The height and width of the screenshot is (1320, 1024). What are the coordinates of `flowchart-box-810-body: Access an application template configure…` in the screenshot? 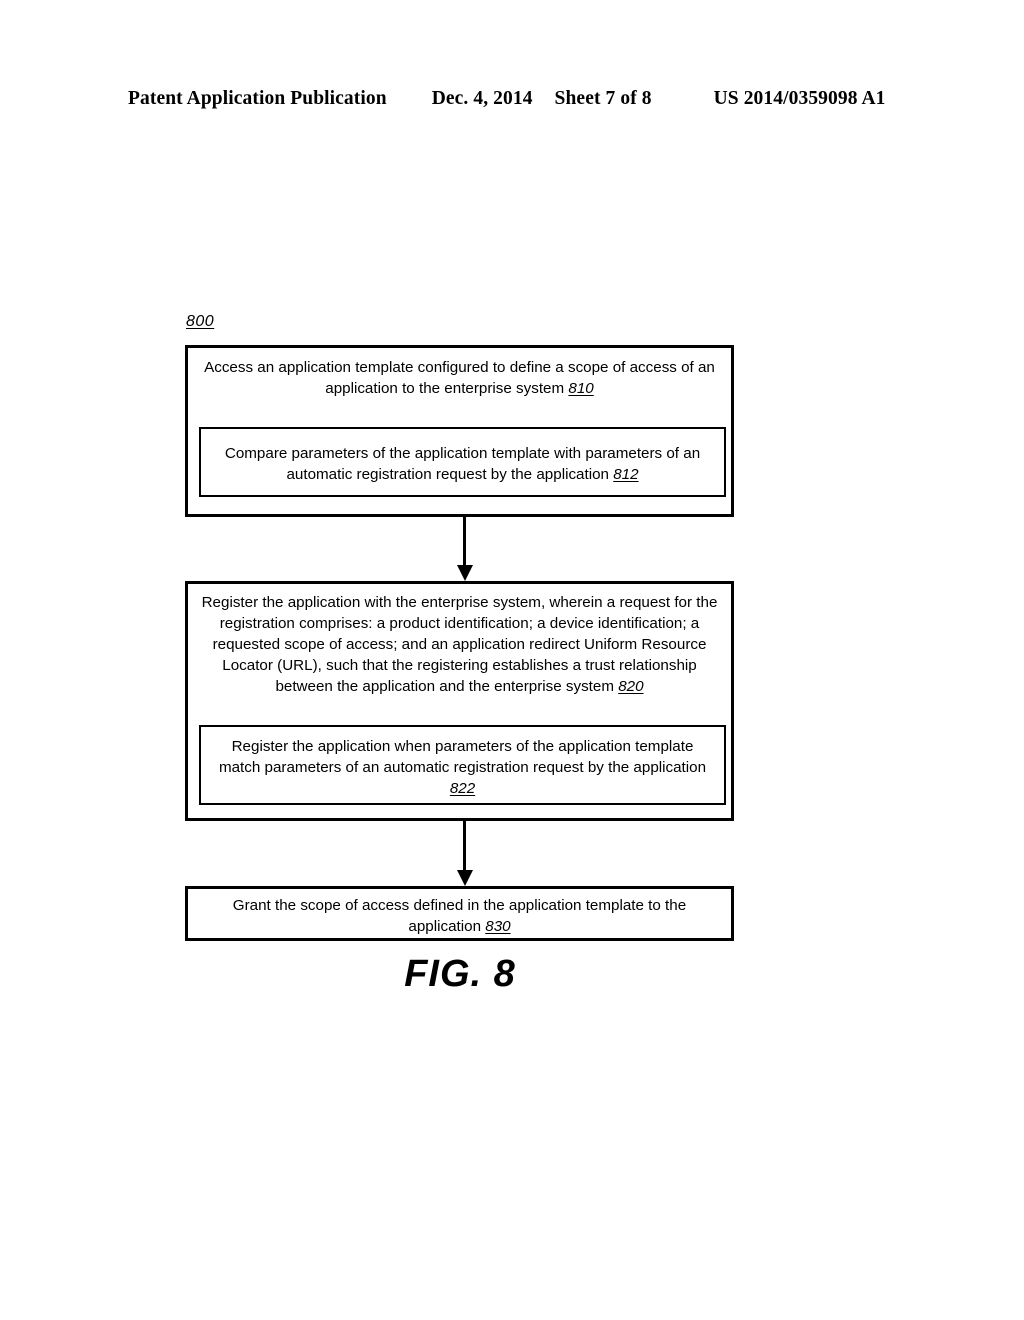 It's located at (459, 378).